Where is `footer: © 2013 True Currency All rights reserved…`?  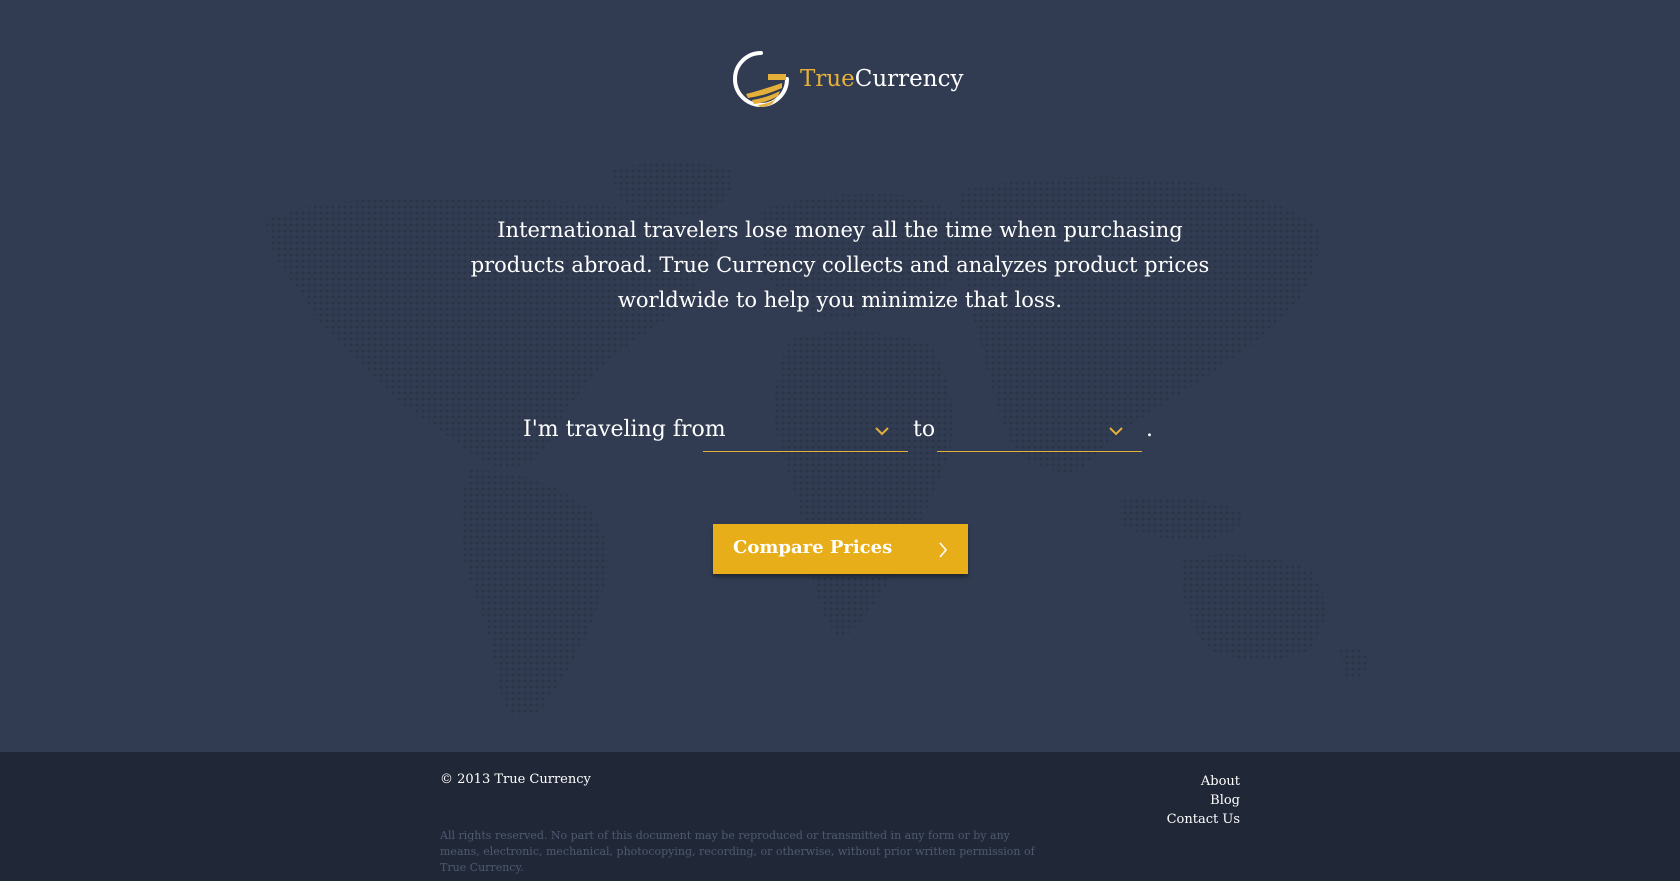 footer: © 2013 True Currency All rights reserved… is located at coordinates (840, 816).